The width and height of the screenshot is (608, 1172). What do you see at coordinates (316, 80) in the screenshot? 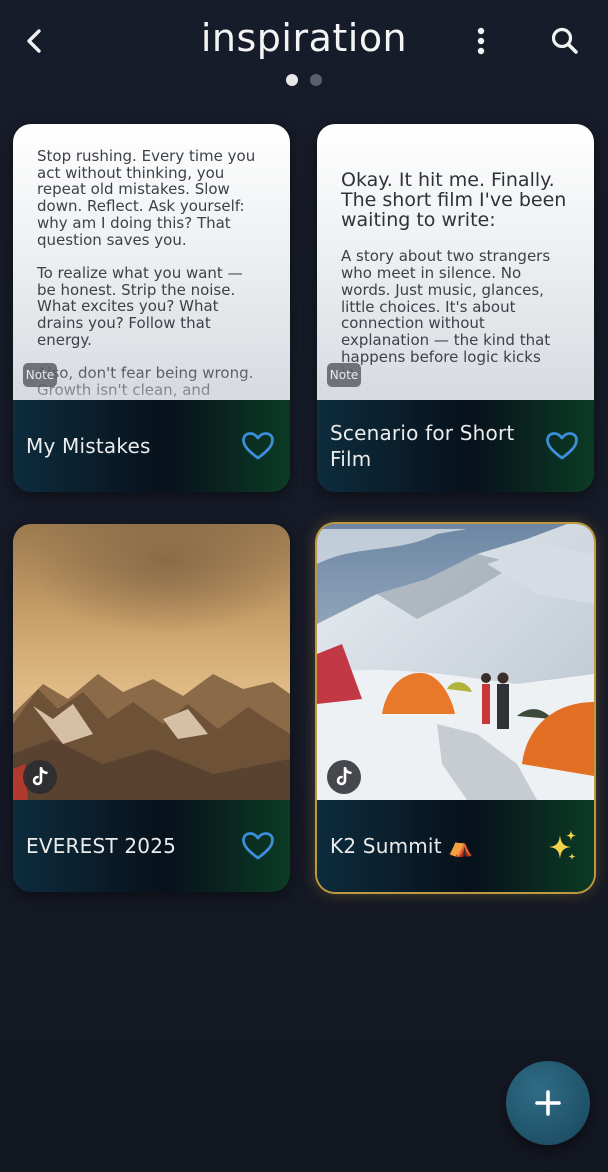
I see `page-dot` at bounding box center [316, 80].